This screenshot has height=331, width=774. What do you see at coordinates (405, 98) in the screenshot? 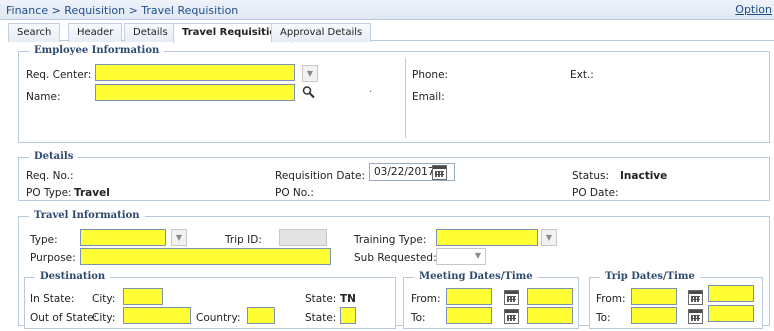
I see `panel-divider` at bounding box center [405, 98].